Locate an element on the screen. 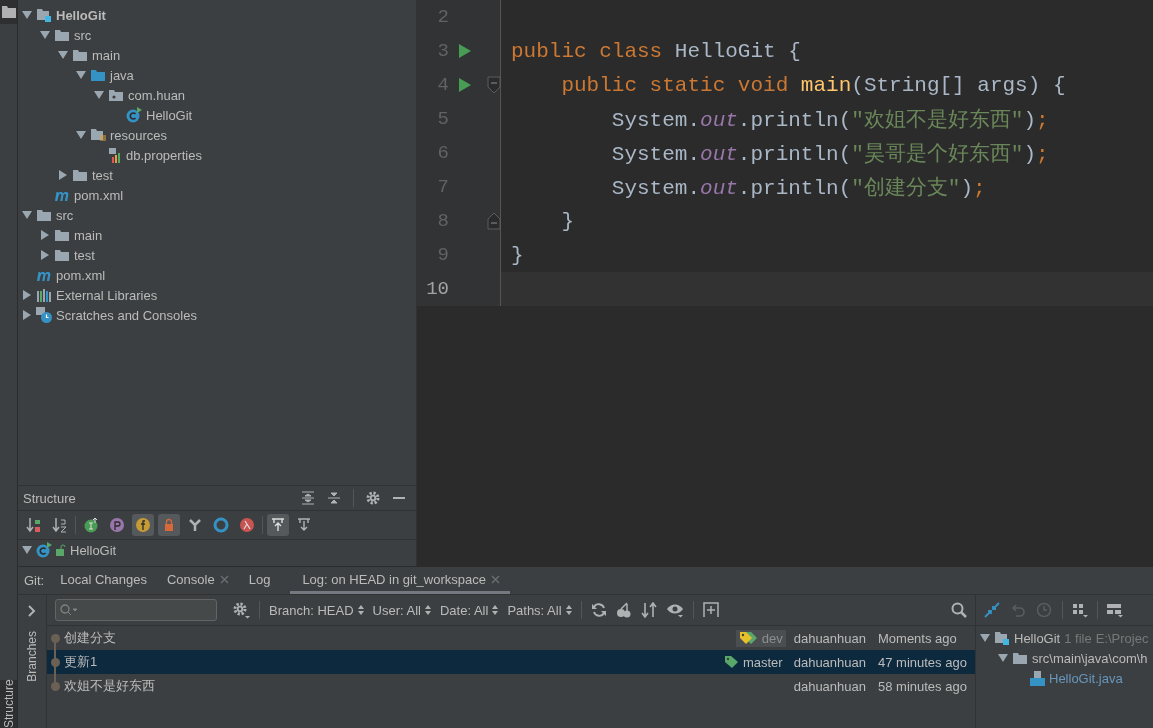  tree-item-label: External Libraries is located at coordinates (107, 295).